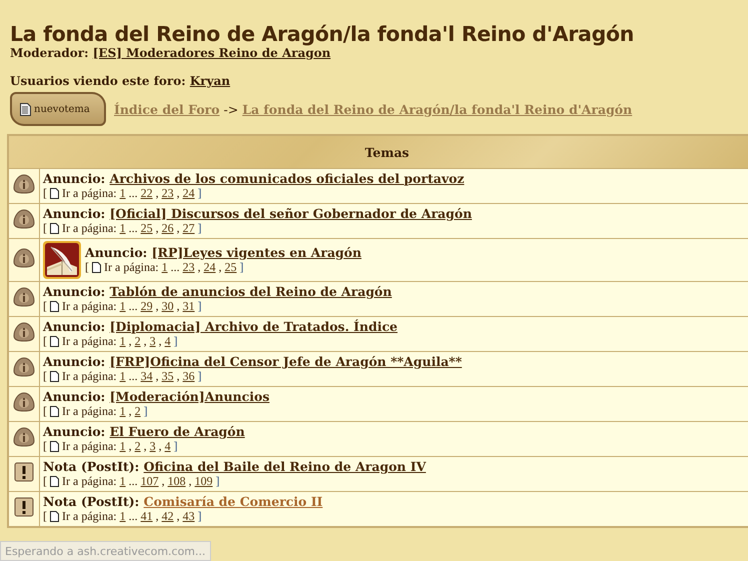  What do you see at coordinates (251, 291) in the screenshot?
I see `topic-link: Tablón de anuncios del Reino de Aragón` at bounding box center [251, 291].